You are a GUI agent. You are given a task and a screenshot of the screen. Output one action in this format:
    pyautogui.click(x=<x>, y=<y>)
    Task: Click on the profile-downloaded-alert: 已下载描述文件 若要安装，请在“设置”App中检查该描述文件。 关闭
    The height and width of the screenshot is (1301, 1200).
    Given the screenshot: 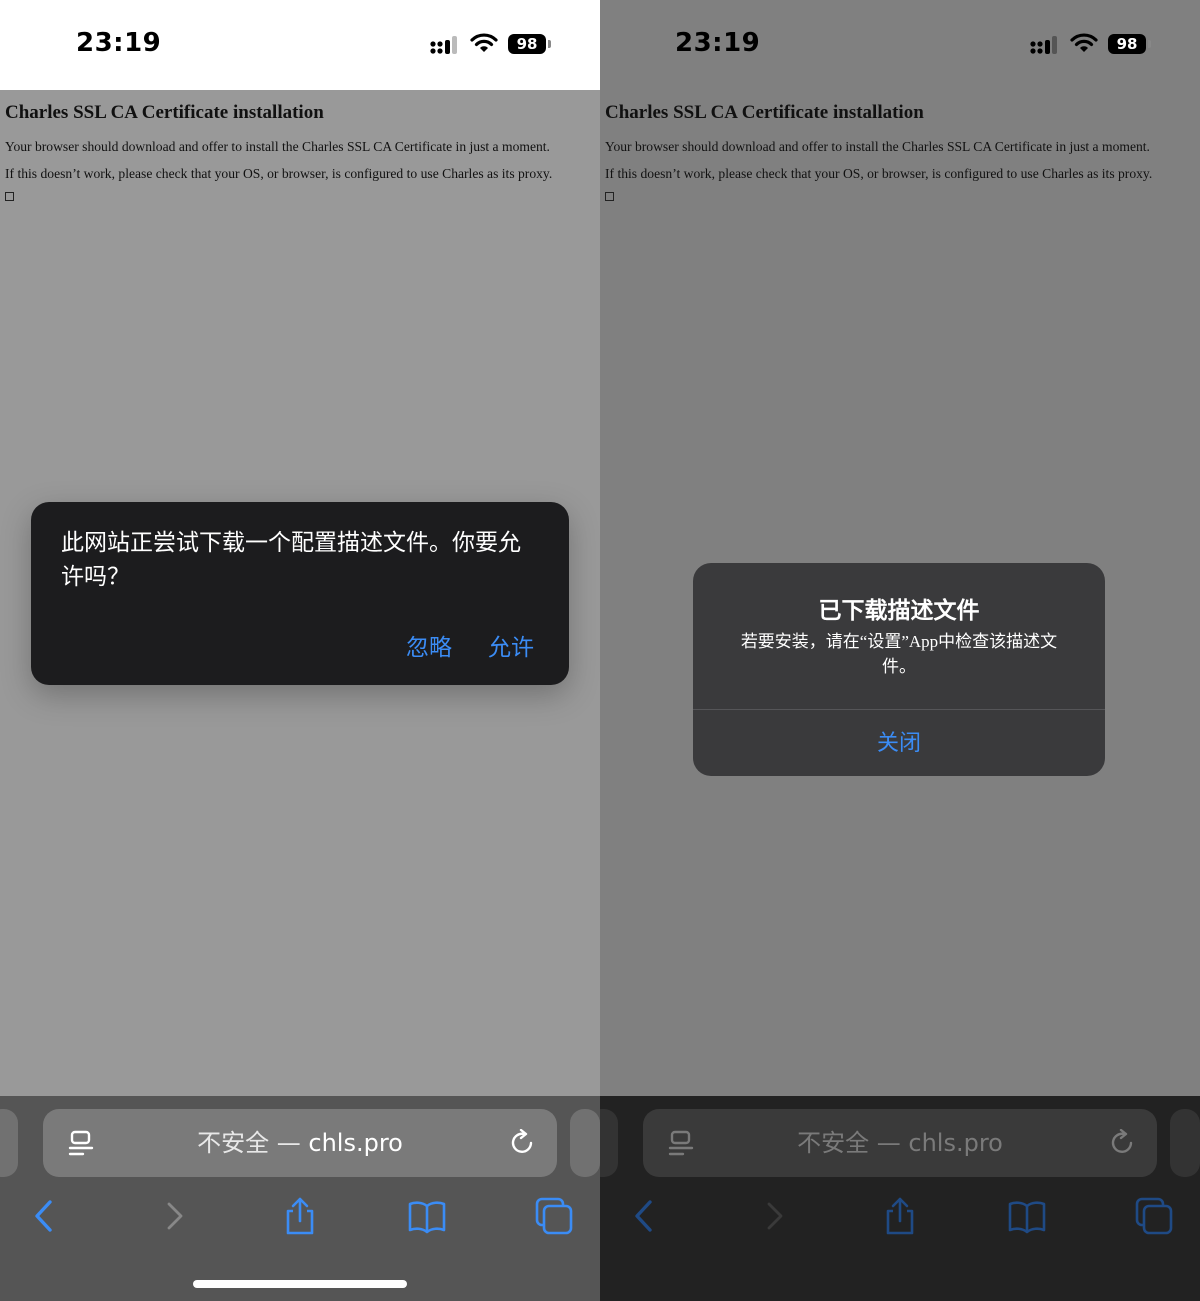 What is the action you would take?
    pyautogui.click(x=899, y=669)
    